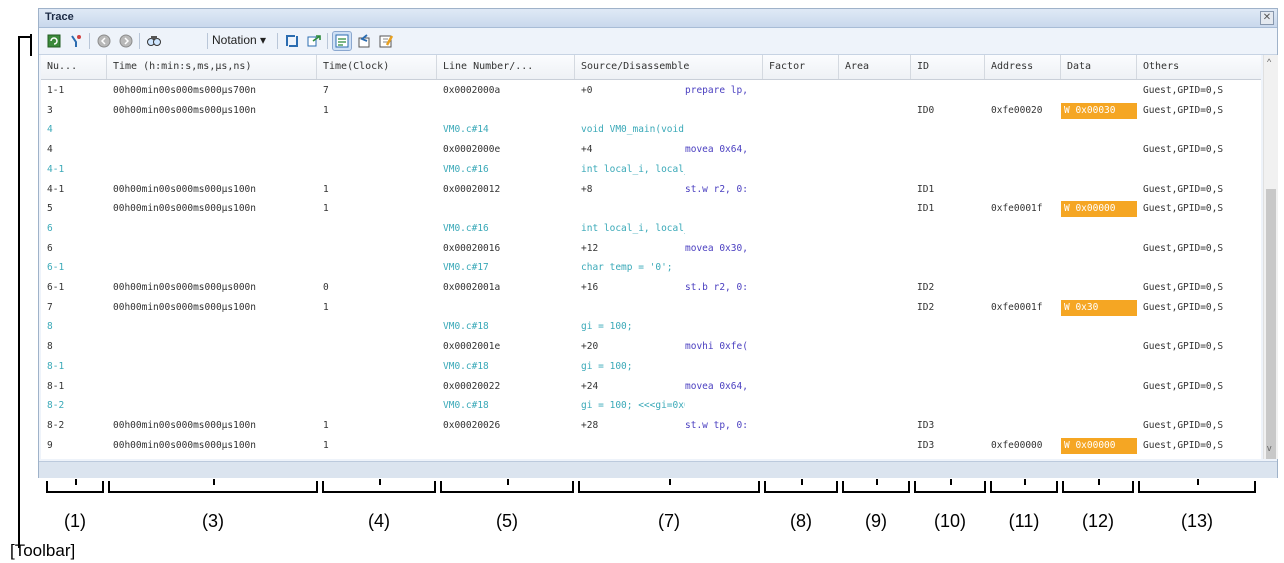  I want to click on column-header: ID, so click(948, 67).